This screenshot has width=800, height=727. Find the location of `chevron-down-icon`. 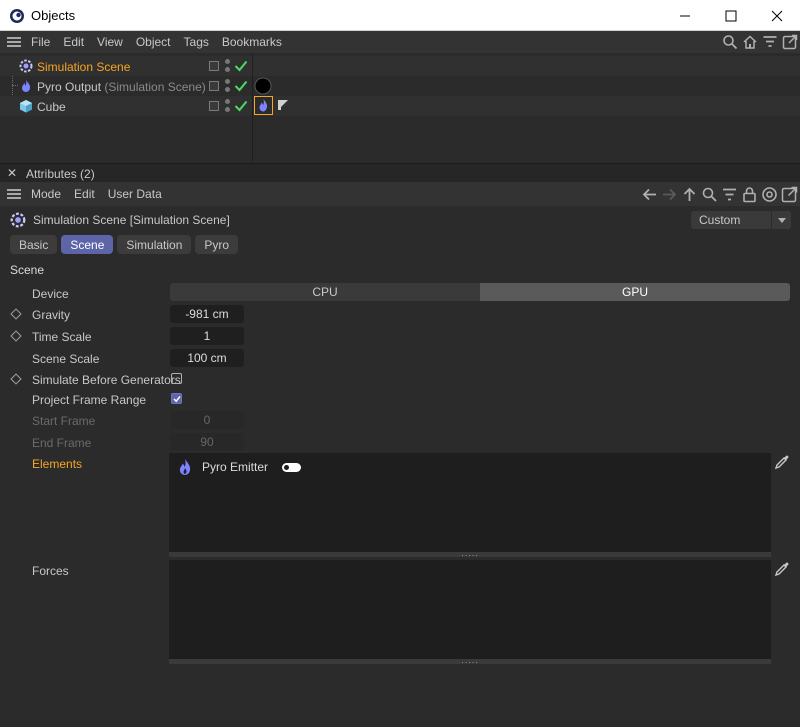

chevron-down-icon is located at coordinates (781, 220).